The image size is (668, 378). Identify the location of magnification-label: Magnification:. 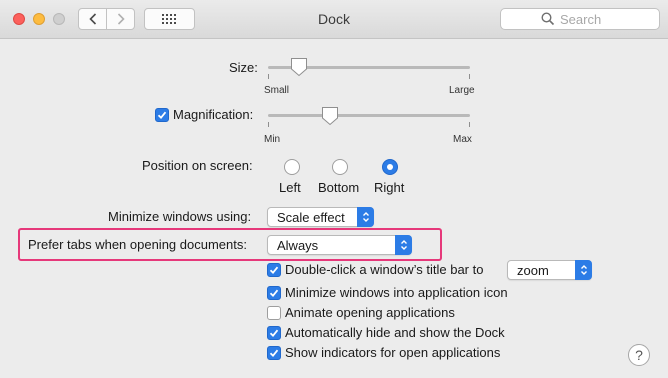
(213, 114).